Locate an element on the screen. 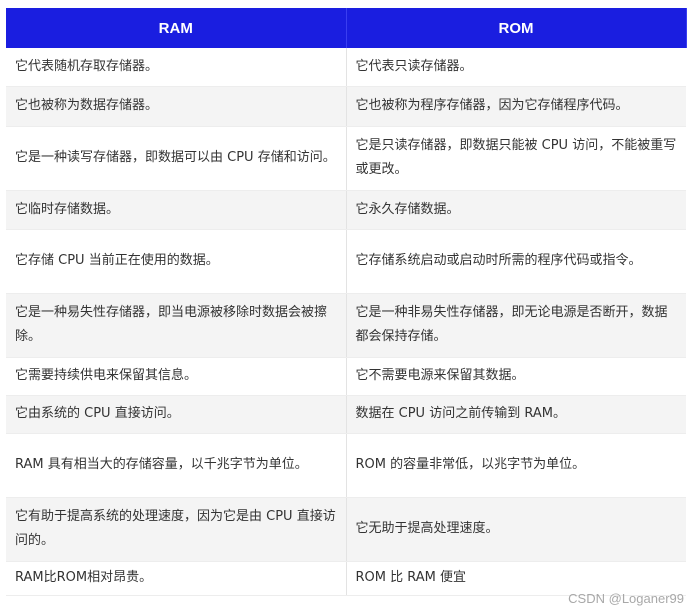 The height and width of the screenshot is (612, 698). table-row: 它由系统的 CPU 直接访问。 数据在 CPU 访问之前传输到 RAM。 is located at coordinates (346, 414).